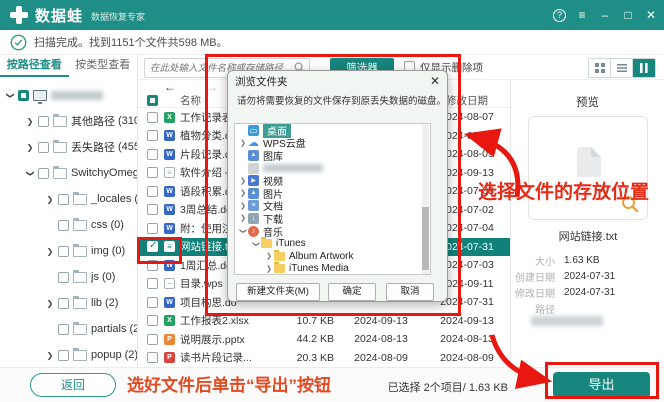  I want to click on tree-item-count: (0), so click(118, 251).